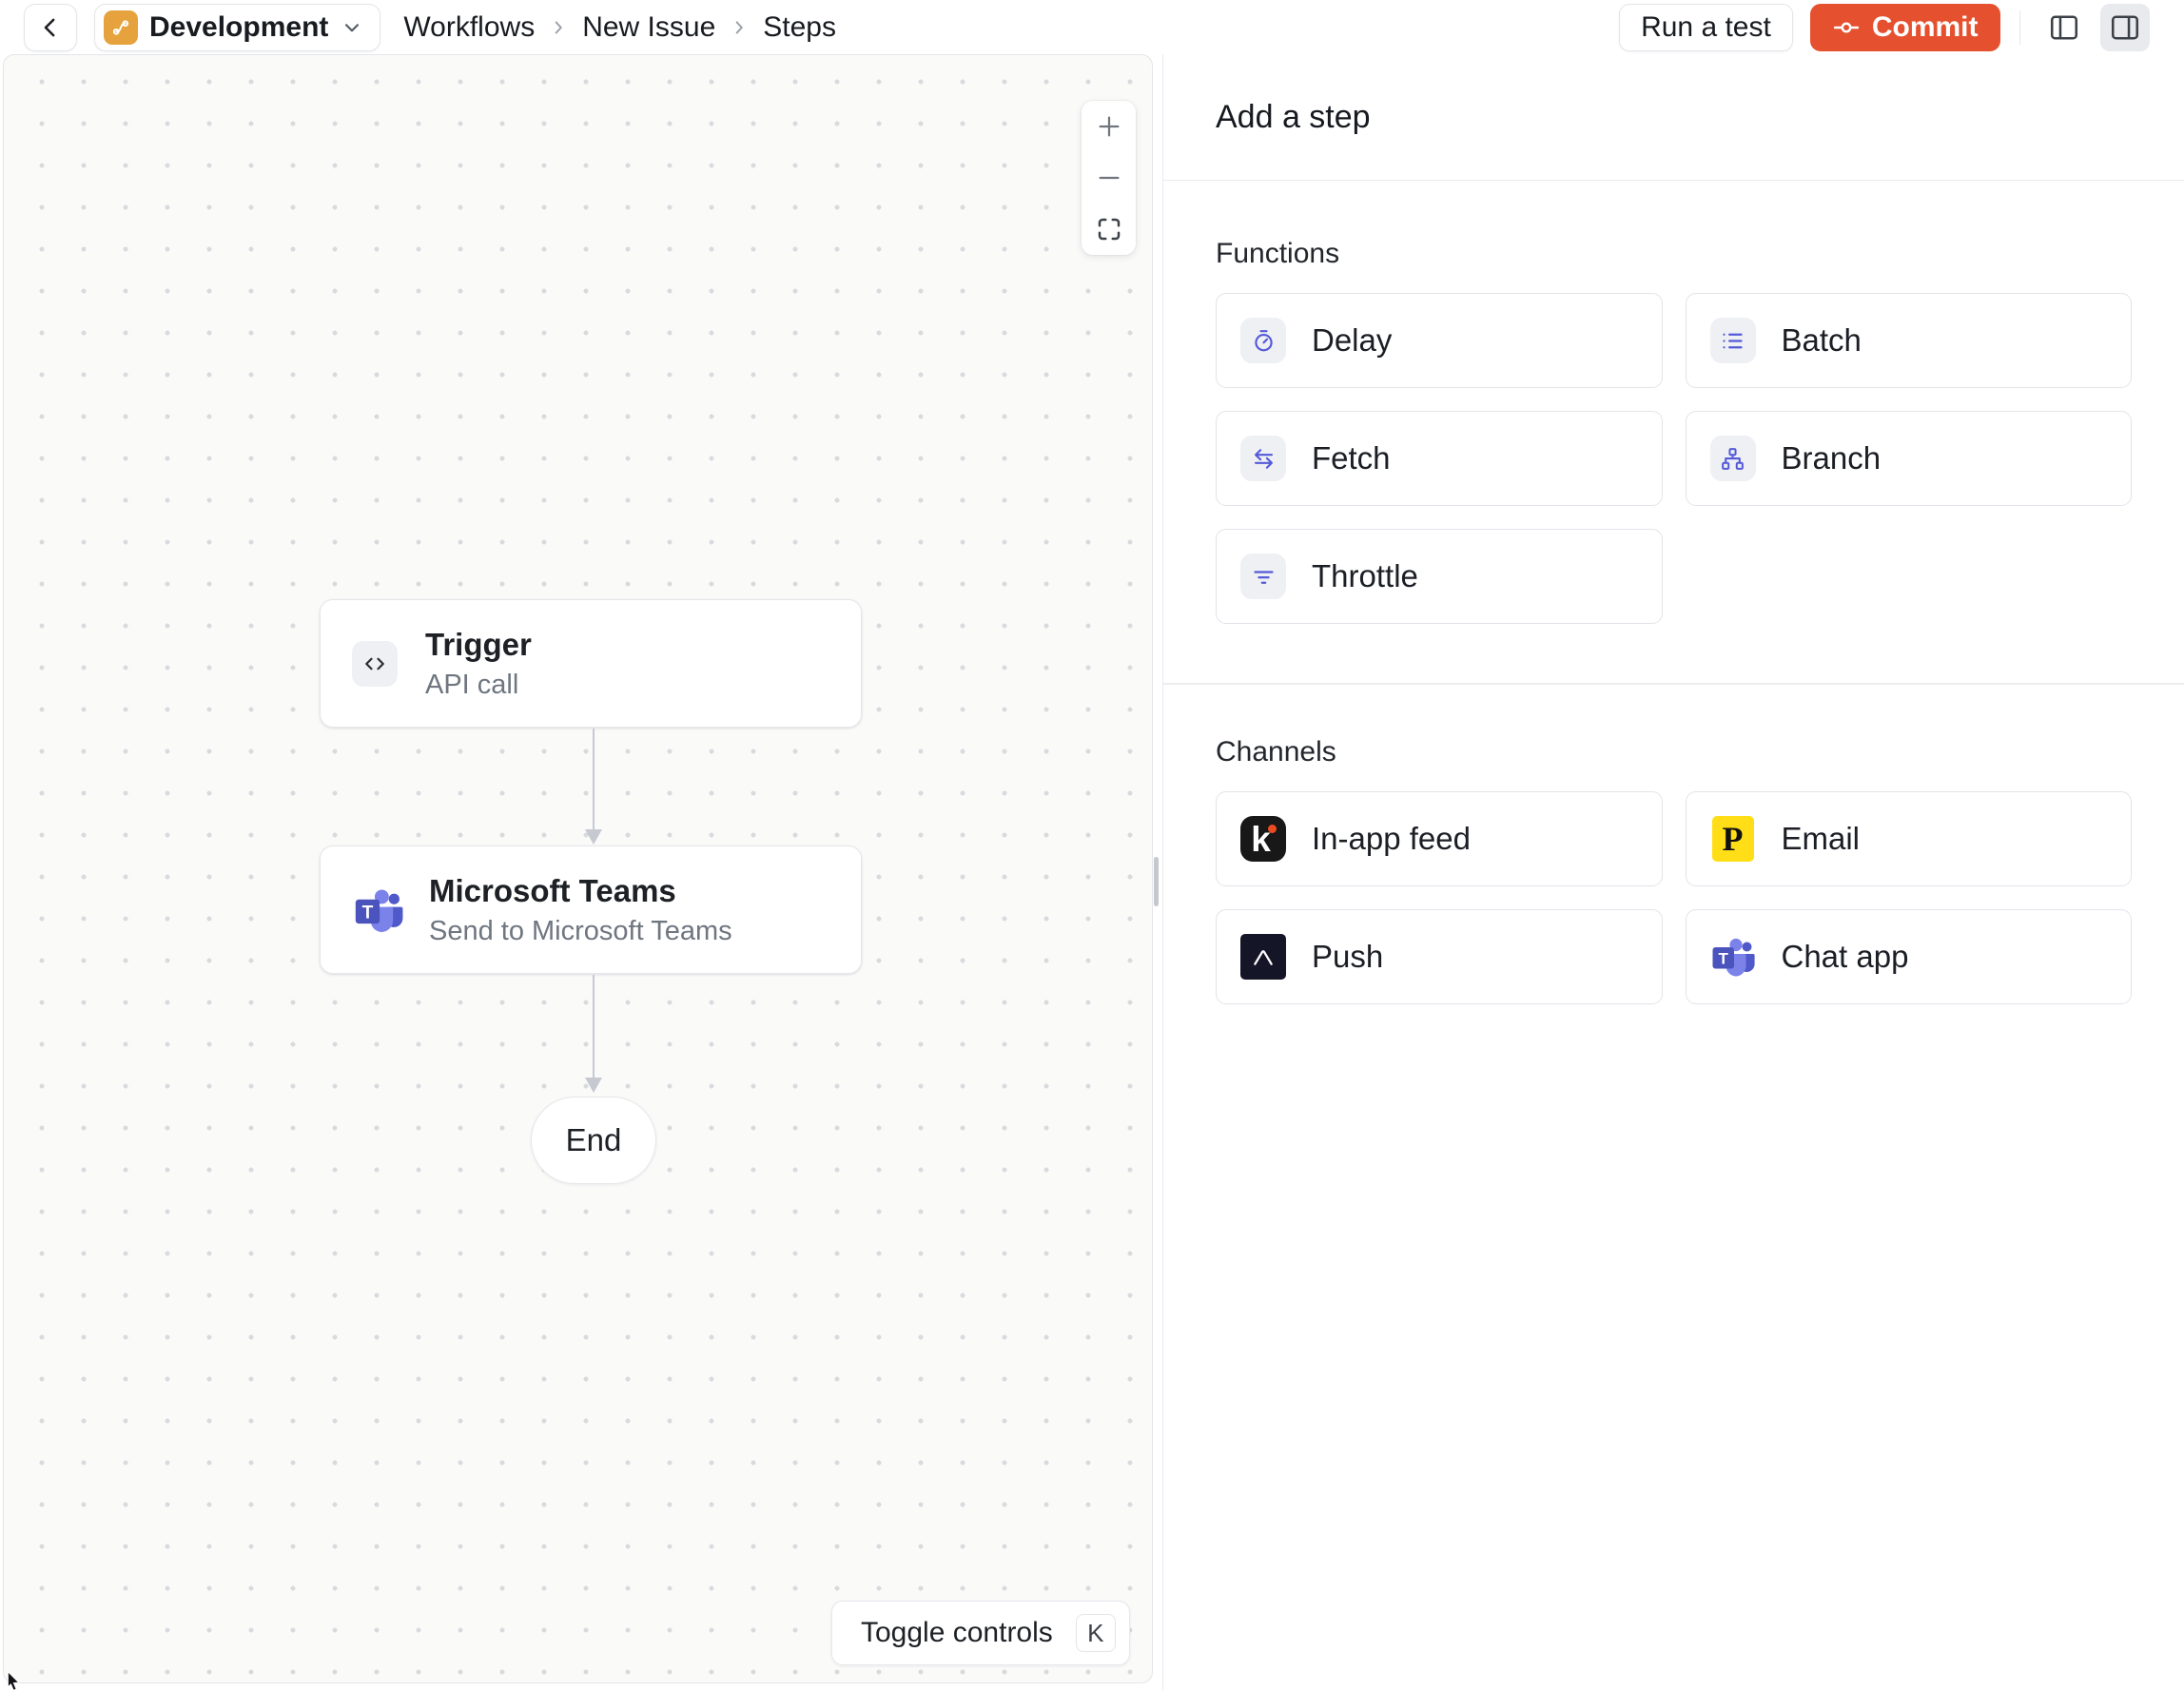 This screenshot has width=2184, height=1691. I want to click on channels-card-grid: k In-app feed P Email Push T Chat app, so click(1674, 897).